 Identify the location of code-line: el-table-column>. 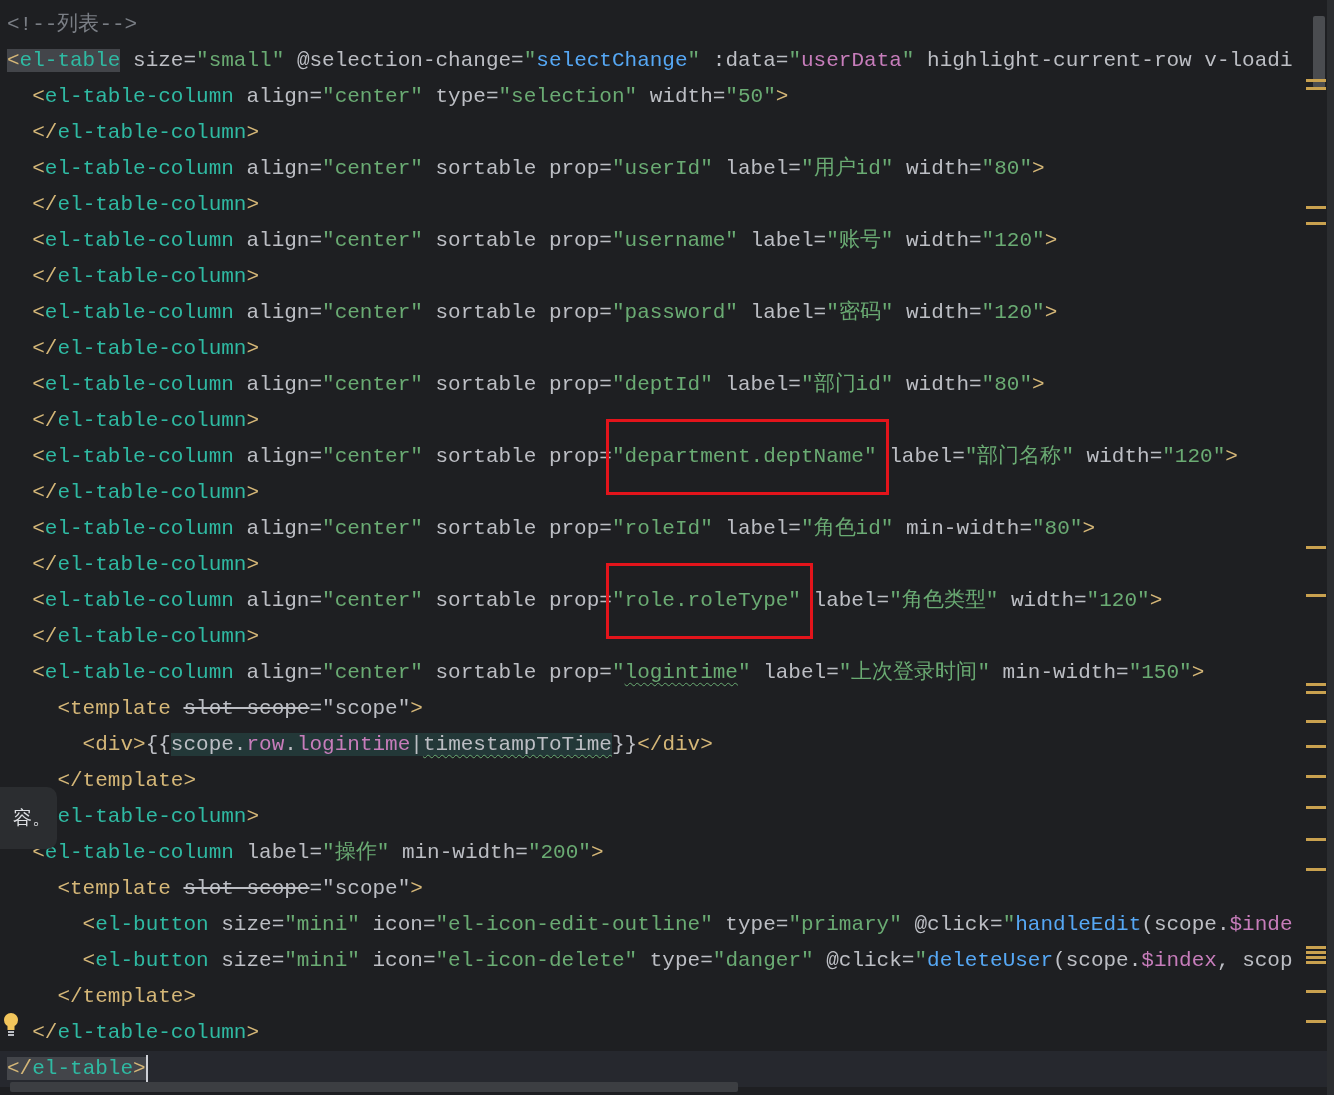
(158, 817).